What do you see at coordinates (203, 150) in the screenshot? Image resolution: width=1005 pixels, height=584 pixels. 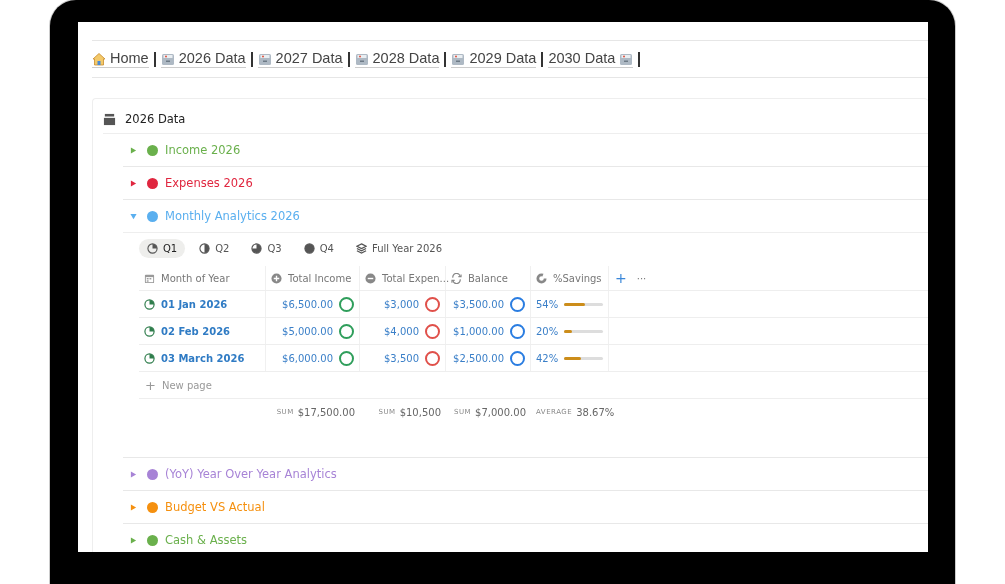 I see `section-title: Income 2026` at bounding box center [203, 150].